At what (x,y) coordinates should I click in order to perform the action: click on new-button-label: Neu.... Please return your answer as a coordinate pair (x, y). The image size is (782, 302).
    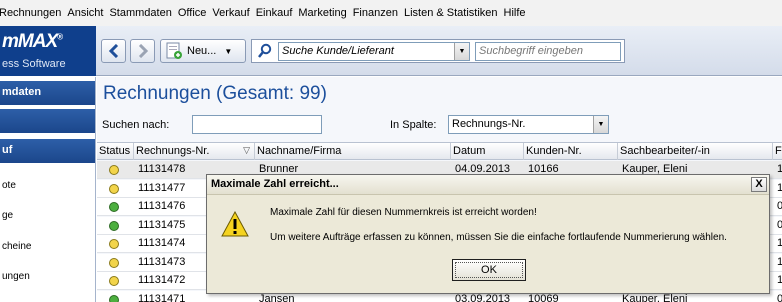
    Looking at the image, I should click on (202, 51).